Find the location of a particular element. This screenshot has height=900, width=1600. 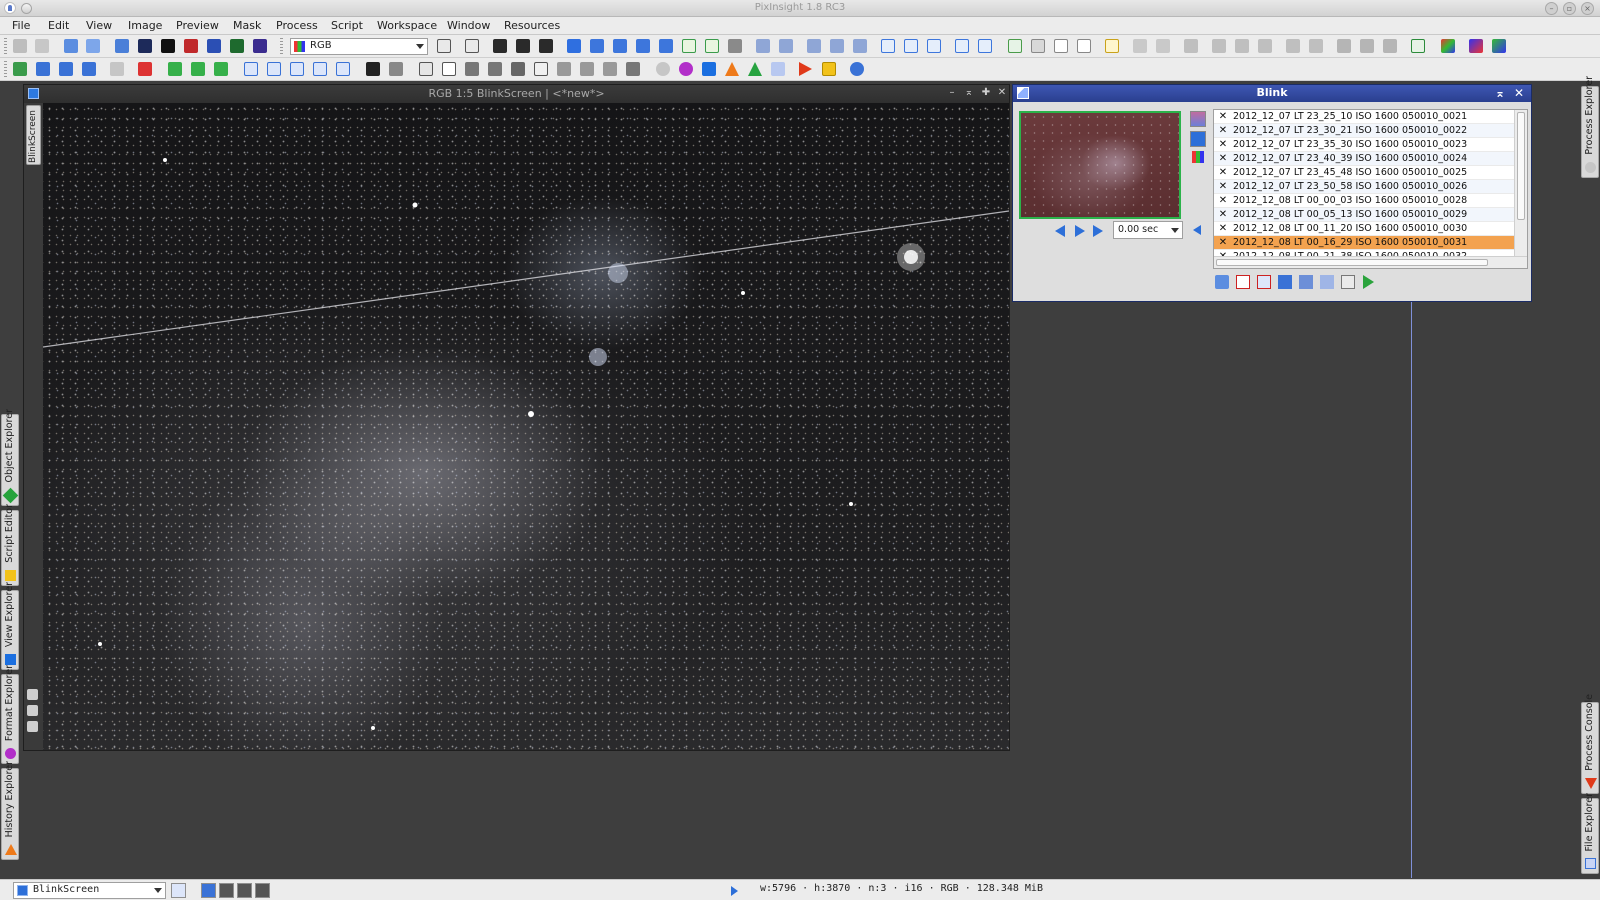

close-all-icon is located at coordinates (1264, 282).